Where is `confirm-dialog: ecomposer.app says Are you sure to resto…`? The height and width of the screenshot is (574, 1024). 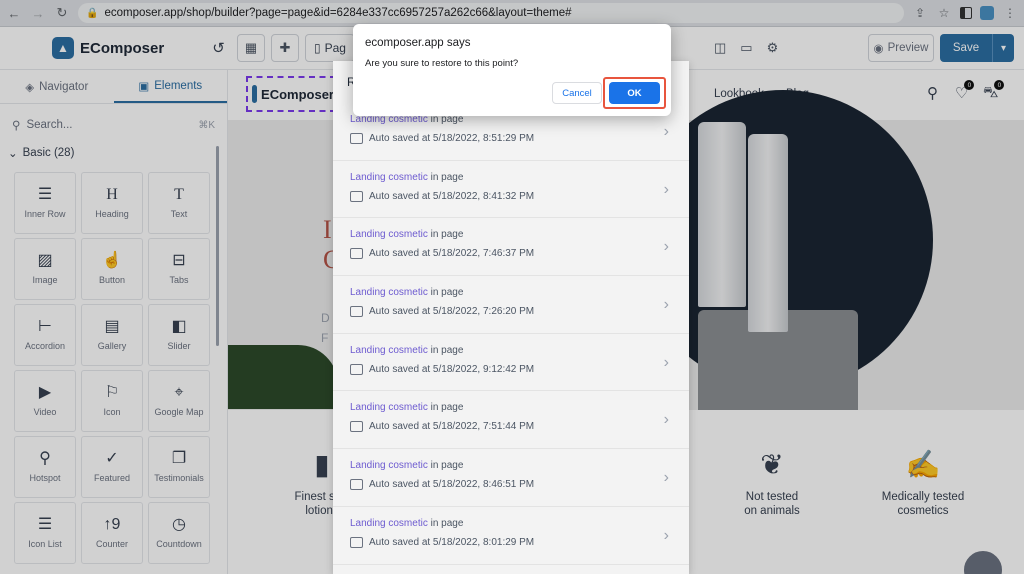 confirm-dialog: ecomposer.app says Are you sure to resto… is located at coordinates (512, 70).